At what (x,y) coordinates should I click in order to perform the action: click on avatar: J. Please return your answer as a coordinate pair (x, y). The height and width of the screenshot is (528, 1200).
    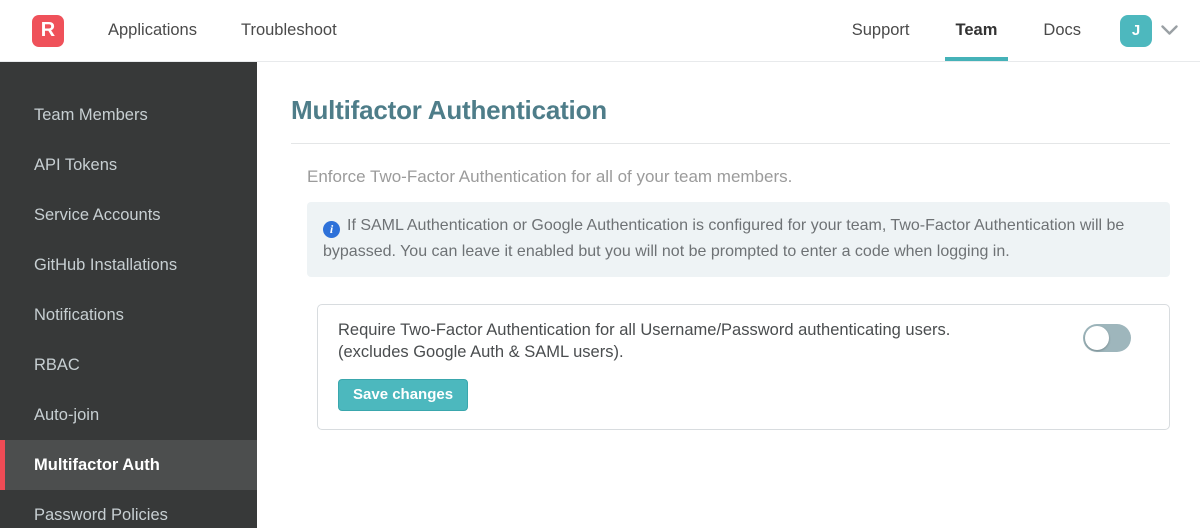
    Looking at the image, I should click on (1136, 30).